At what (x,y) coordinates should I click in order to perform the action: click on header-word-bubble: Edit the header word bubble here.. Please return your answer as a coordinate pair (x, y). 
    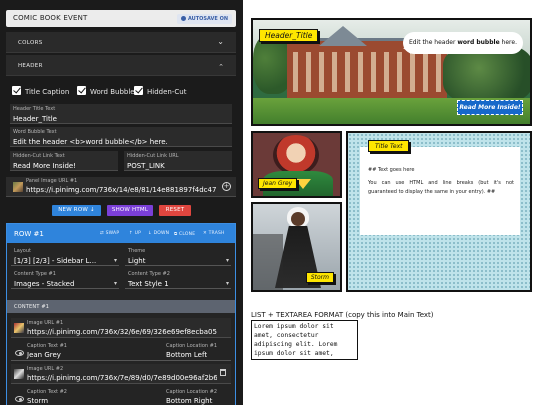
    Looking at the image, I should click on (463, 43).